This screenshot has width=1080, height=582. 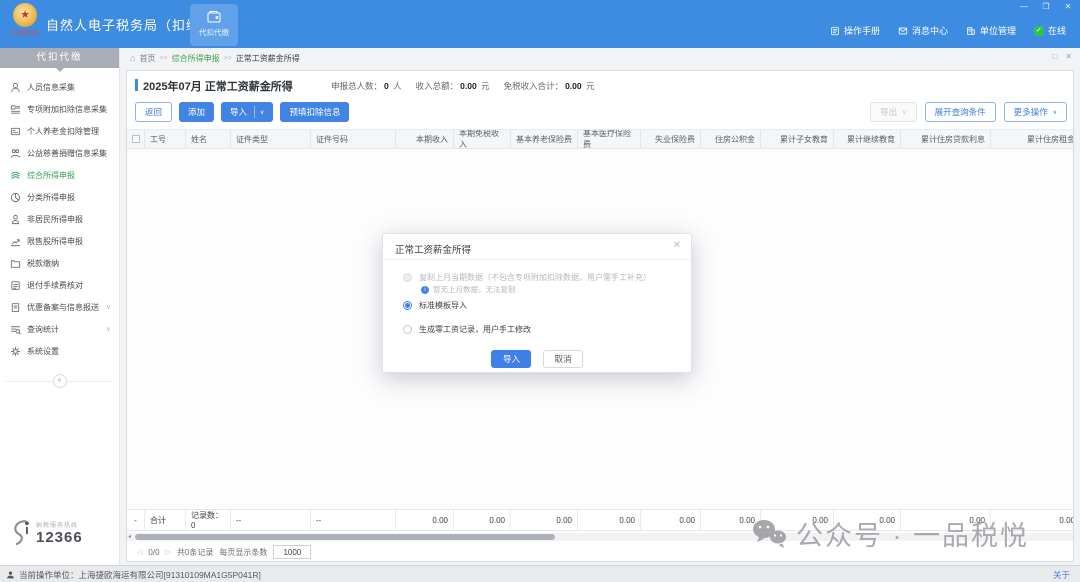 What do you see at coordinates (55, 219) in the screenshot?
I see `sidebar-item-label: 非居民所得申报` at bounding box center [55, 219].